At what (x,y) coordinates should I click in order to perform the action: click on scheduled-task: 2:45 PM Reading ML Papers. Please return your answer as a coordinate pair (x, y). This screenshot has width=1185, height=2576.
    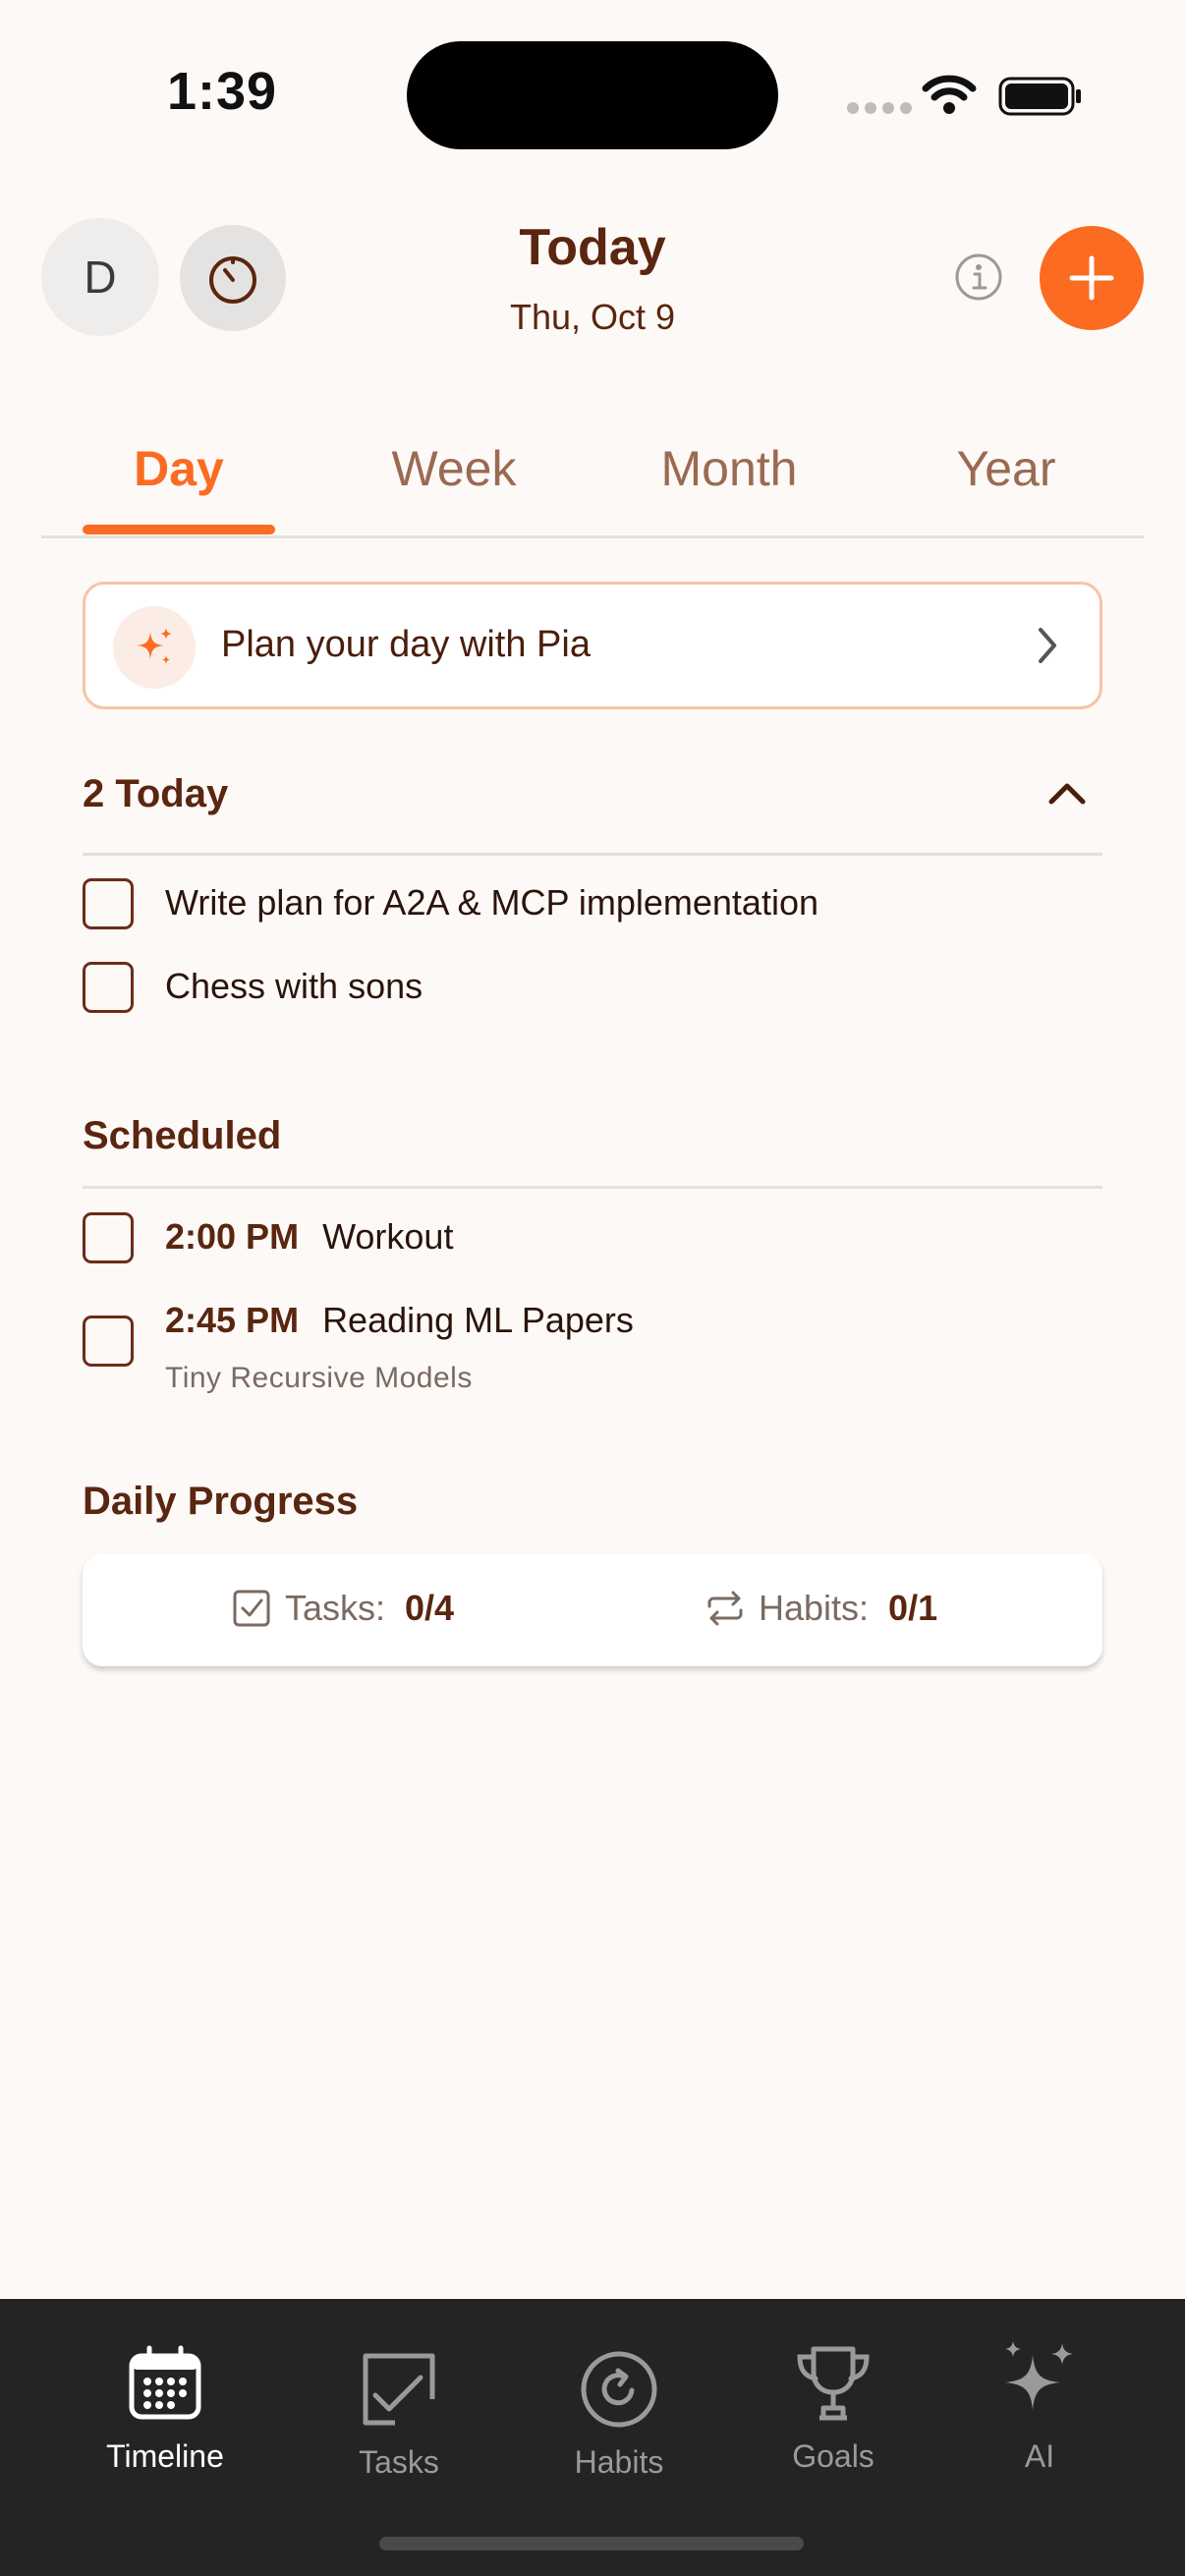
    Looking at the image, I should click on (400, 1320).